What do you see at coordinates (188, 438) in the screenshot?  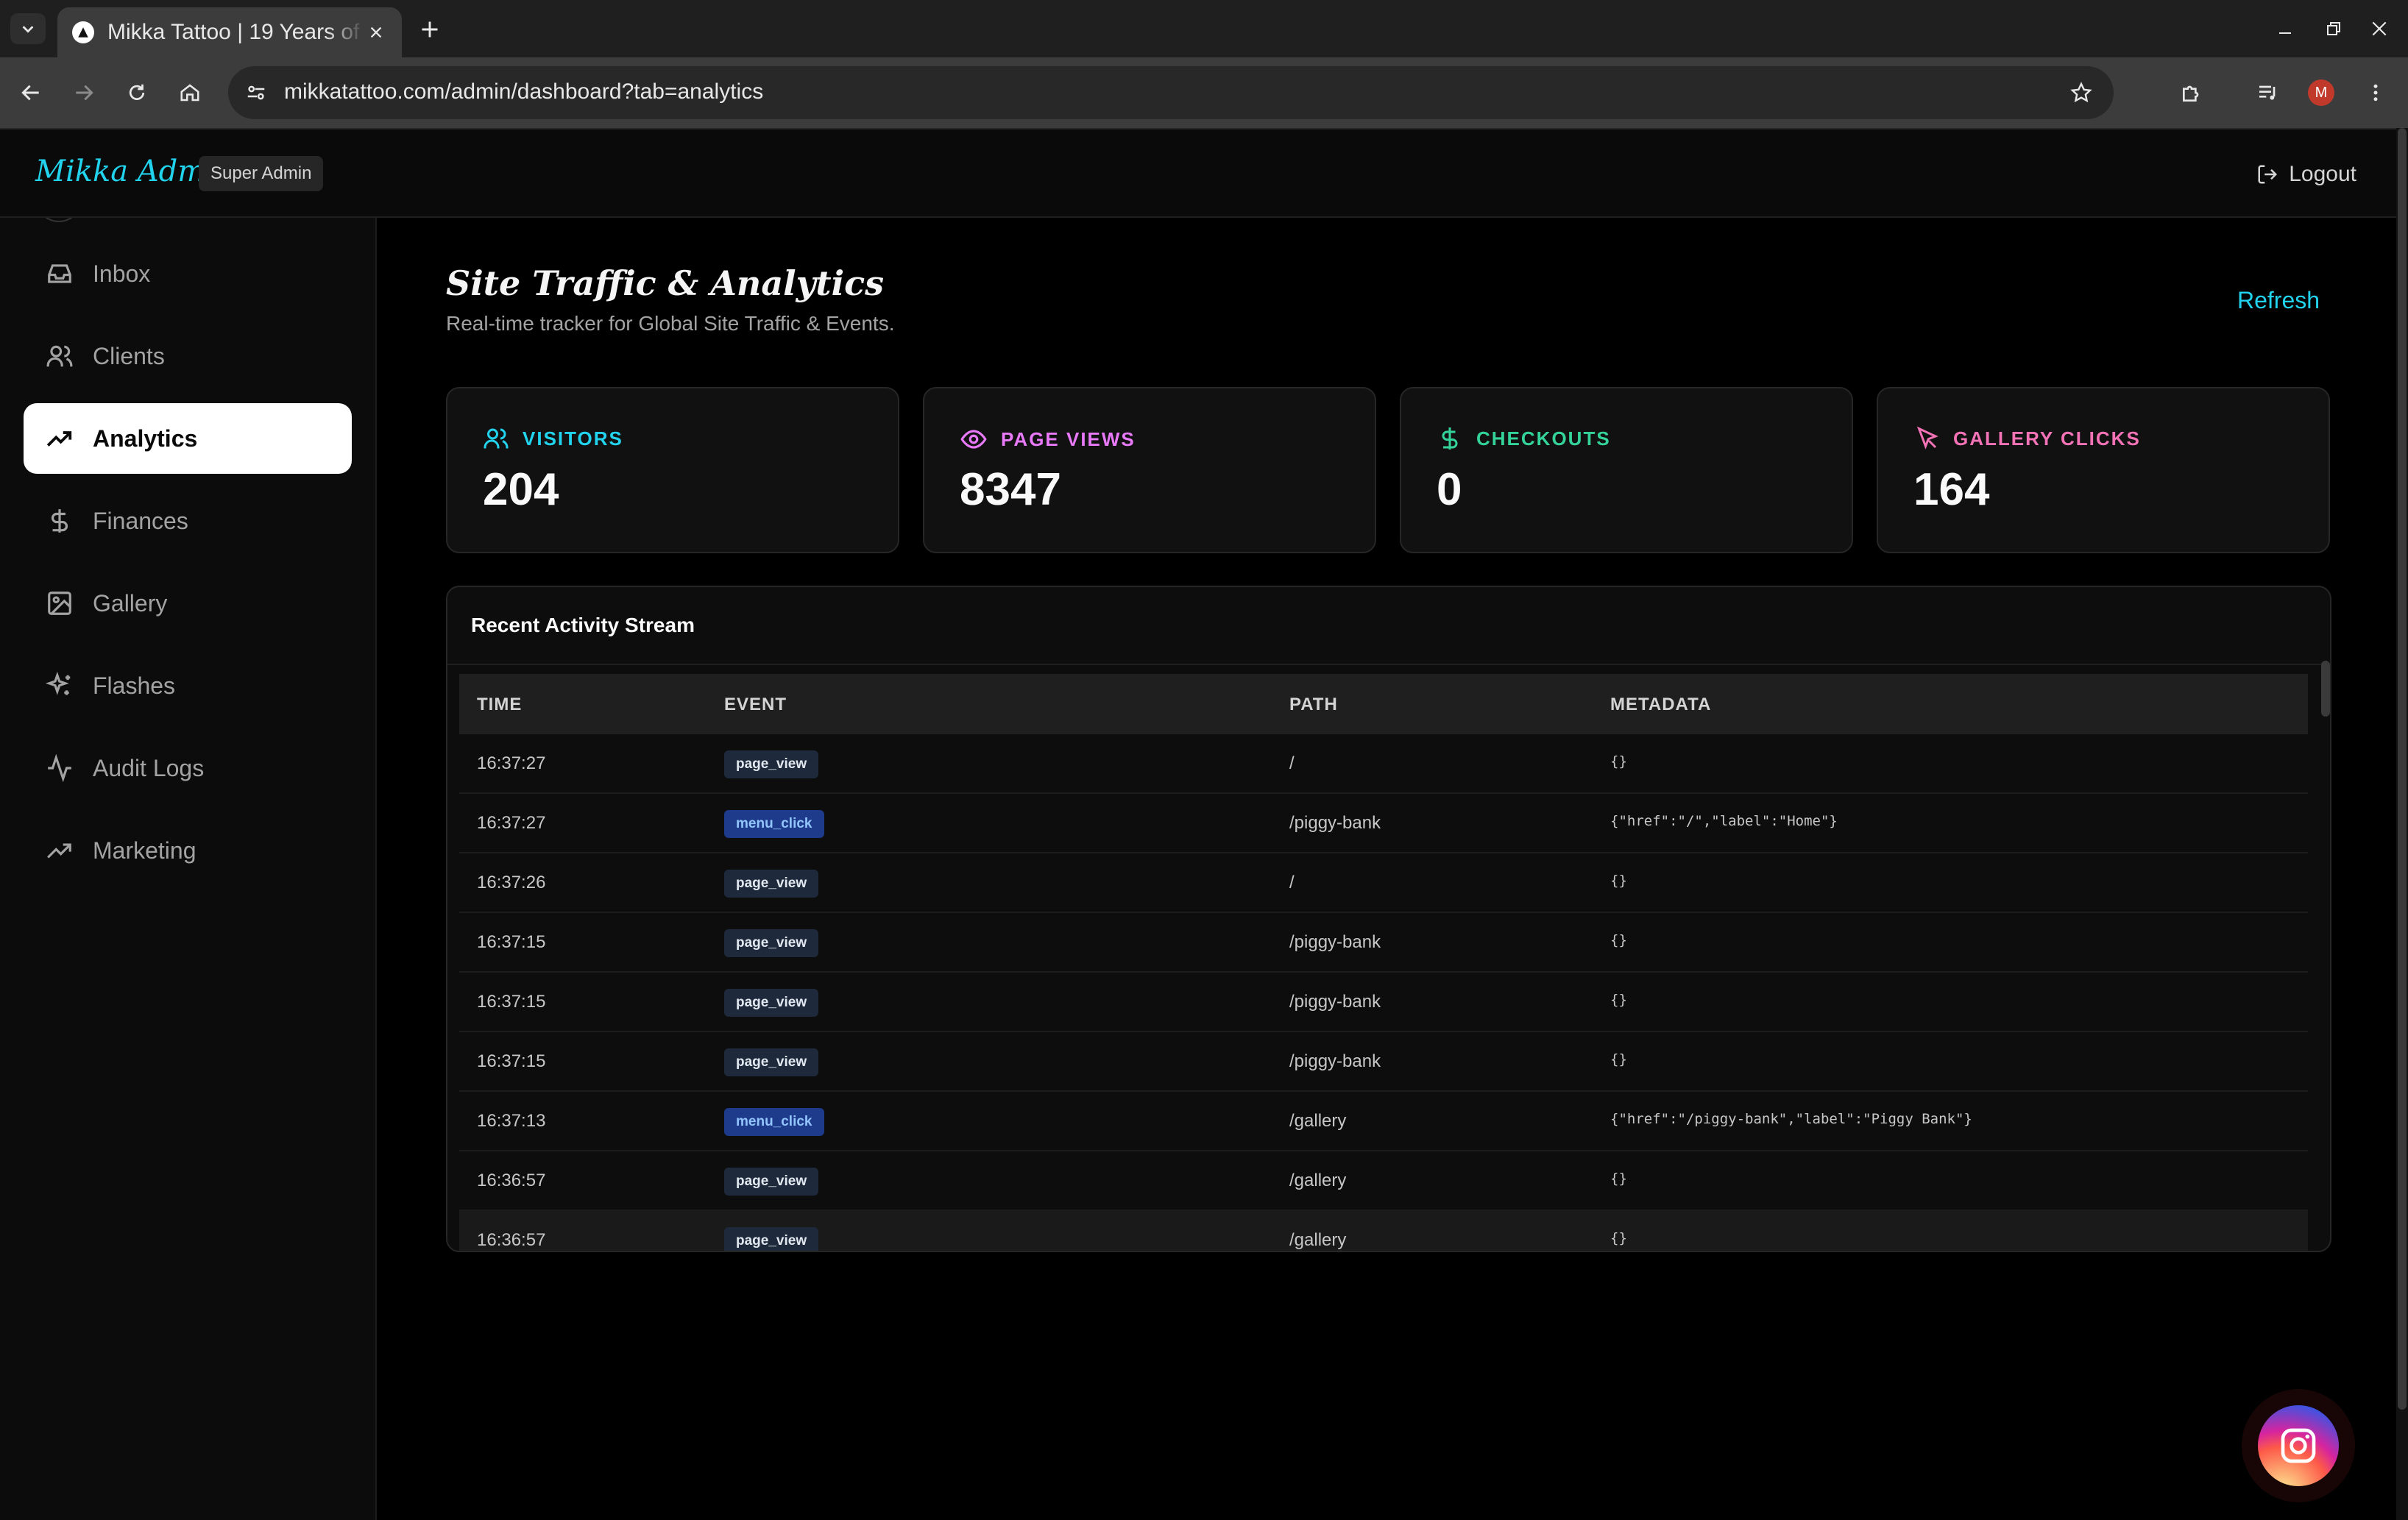 I see `sidebar-item-analytics: Analytics` at bounding box center [188, 438].